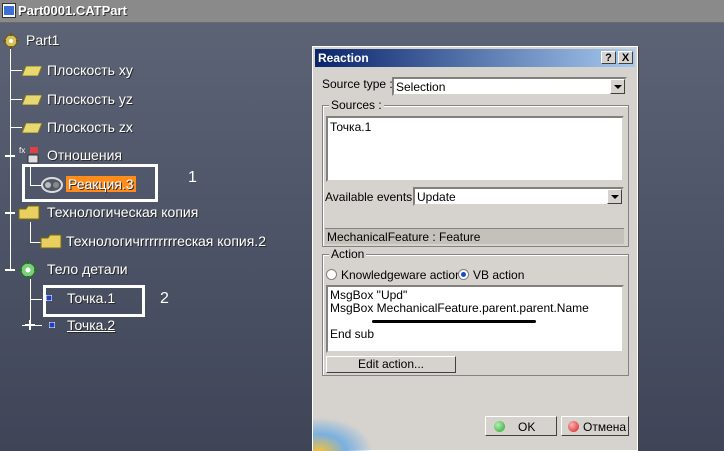 Image resolution: width=724 pixels, height=451 pixels. I want to click on redaction-line, so click(454, 321).